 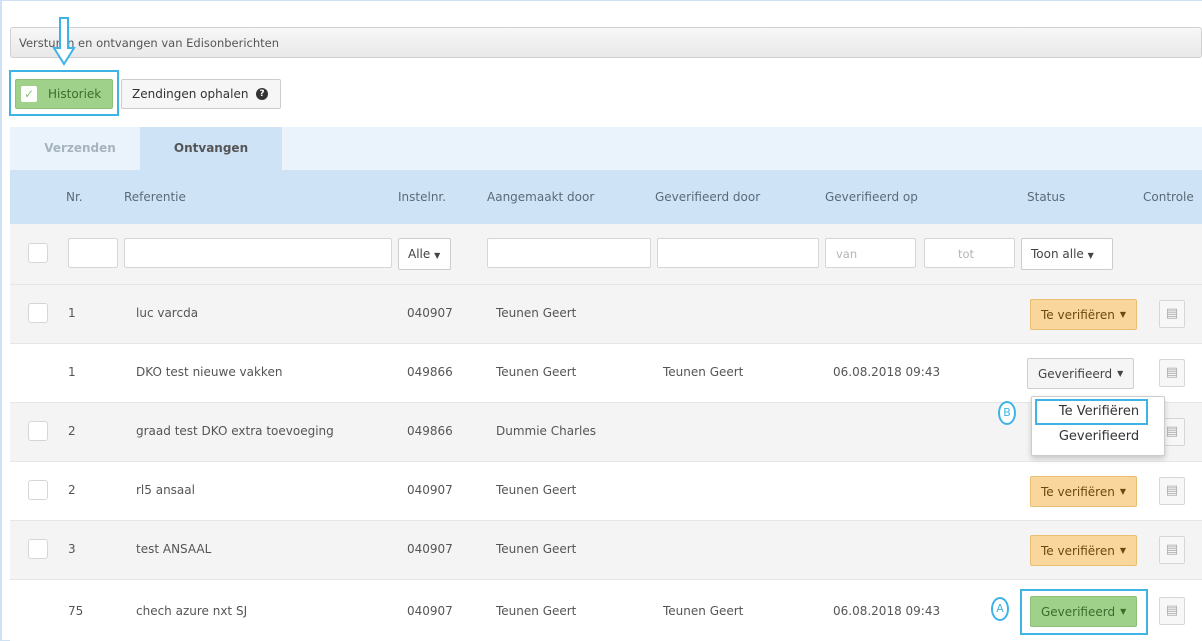 I want to click on highlight-status-a, so click(x=1084, y=612).